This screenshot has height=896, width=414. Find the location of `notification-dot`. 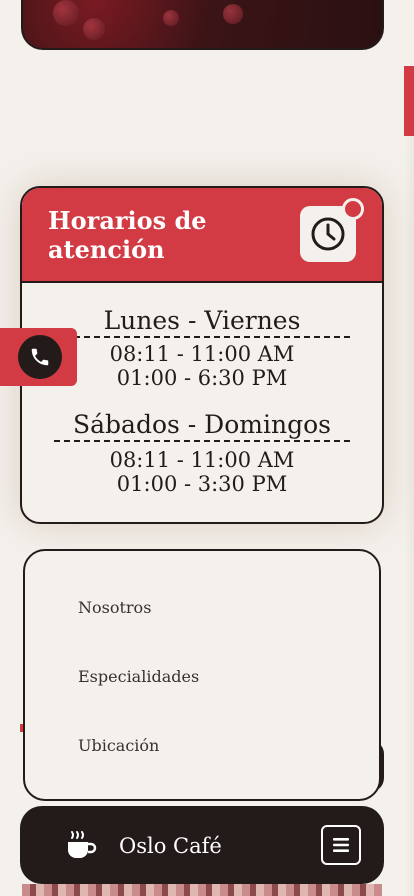

notification-dot is located at coordinates (353, 209).